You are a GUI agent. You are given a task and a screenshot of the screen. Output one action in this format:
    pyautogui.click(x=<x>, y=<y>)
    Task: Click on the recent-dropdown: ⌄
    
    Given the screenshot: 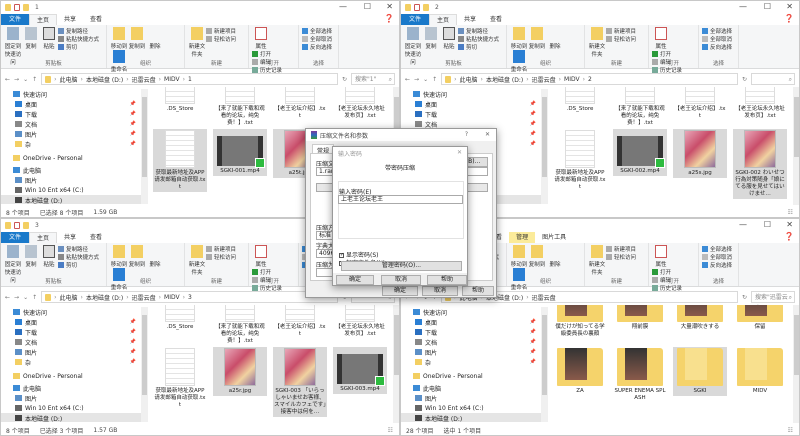 What is the action you would take?
    pyautogui.click(x=25, y=297)
    